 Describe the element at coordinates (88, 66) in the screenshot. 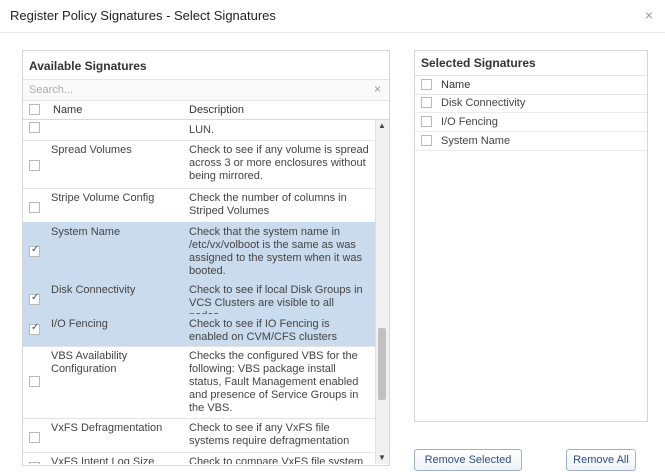

I see `available-signatures-title: Available Signatures` at that location.